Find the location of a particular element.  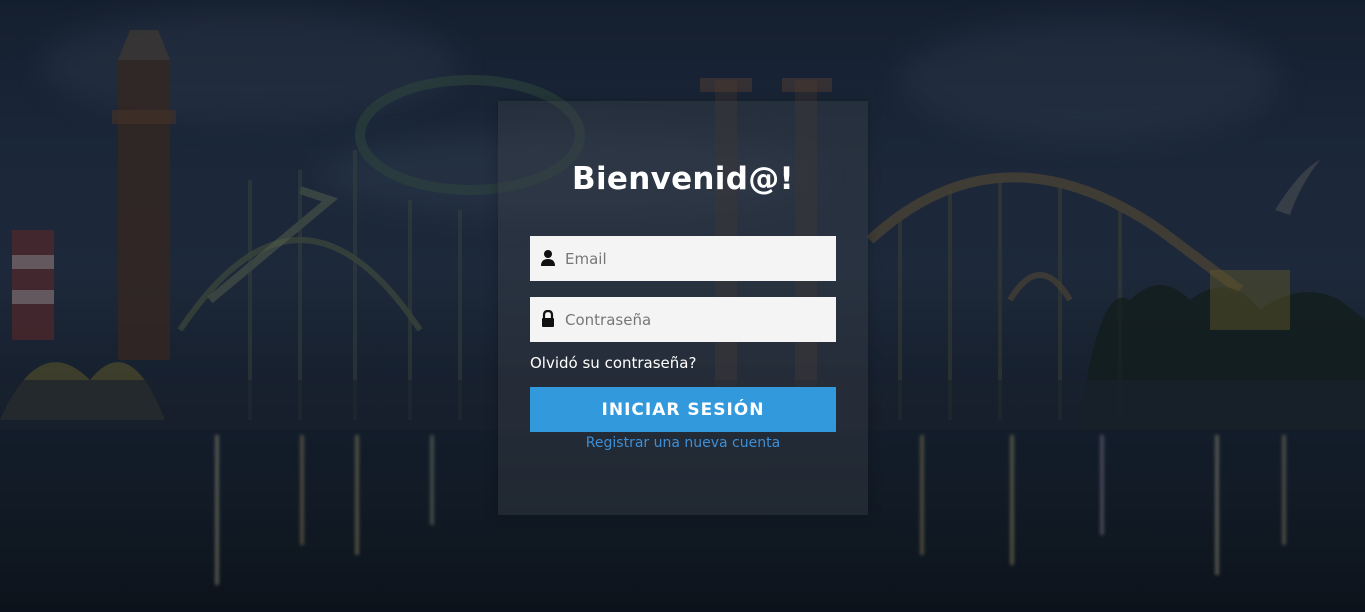

welcome-title: Bienvenid@! is located at coordinates (683, 179).